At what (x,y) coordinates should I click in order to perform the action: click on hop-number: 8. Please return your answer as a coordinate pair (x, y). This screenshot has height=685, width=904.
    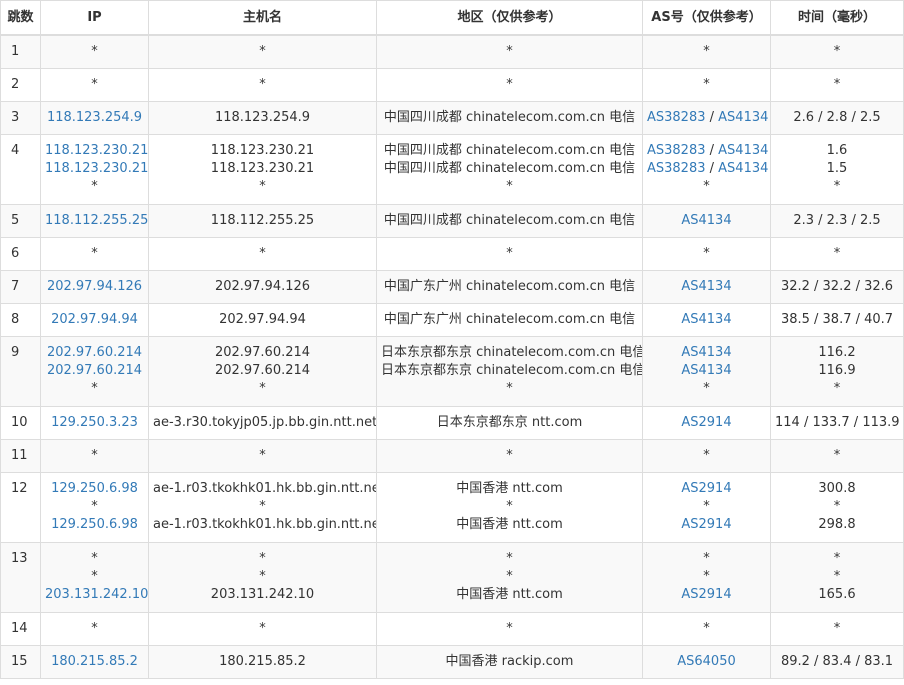
    Looking at the image, I should click on (20, 319).